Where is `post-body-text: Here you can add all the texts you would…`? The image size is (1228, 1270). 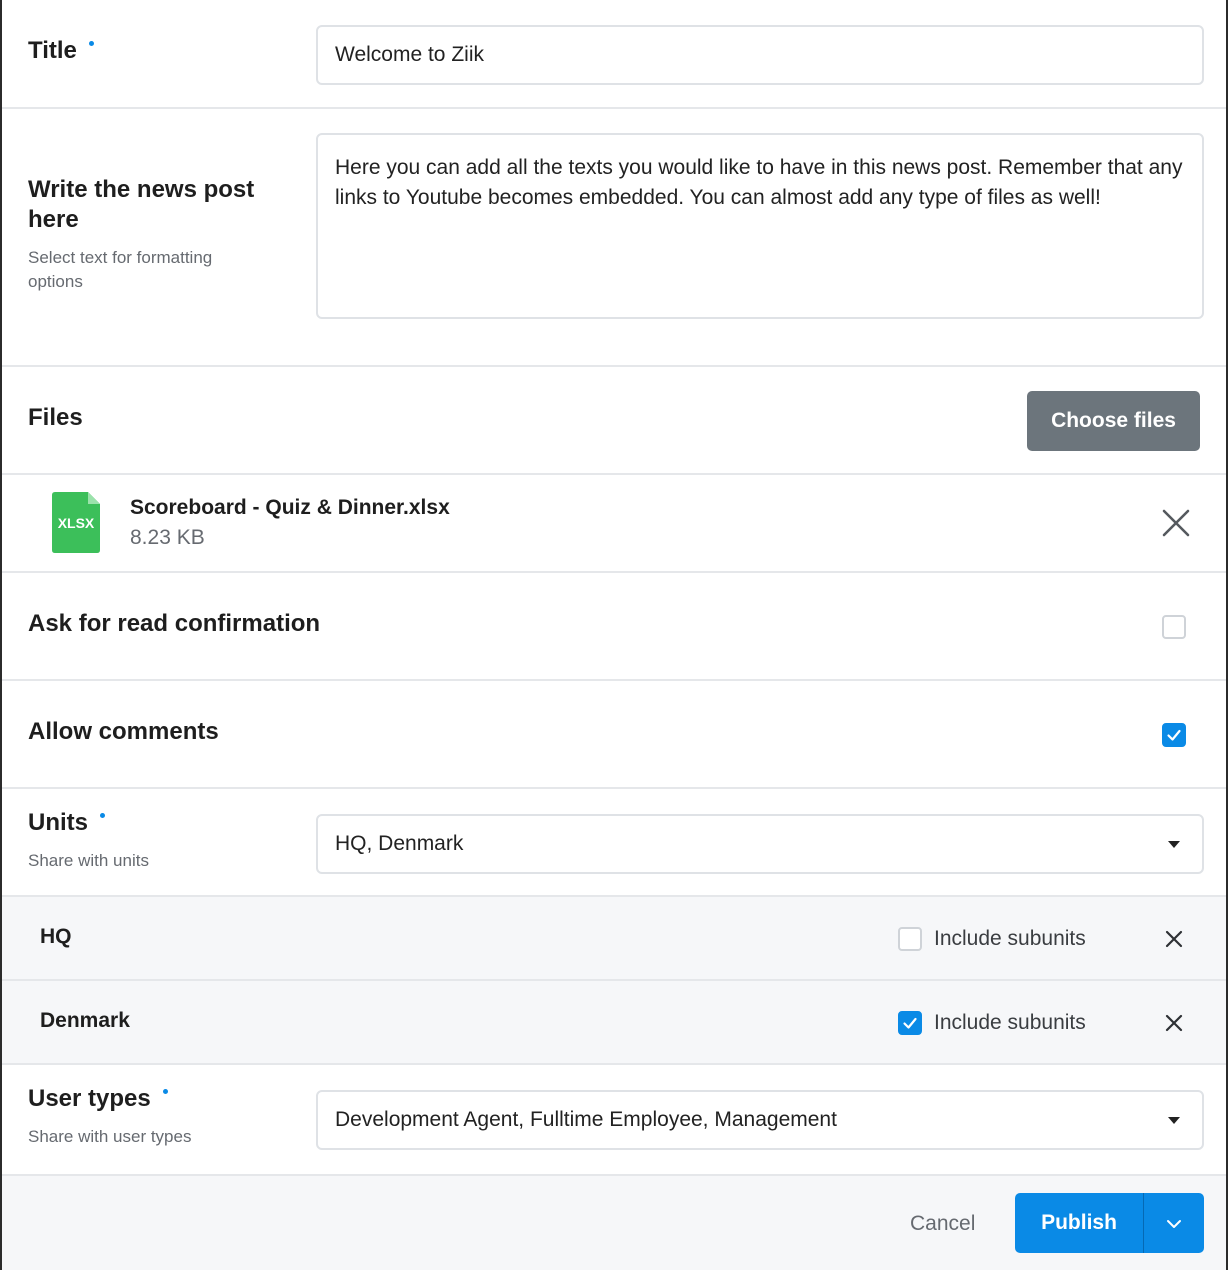 post-body-text: Here you can add all the texts you would… is located at coordinates (759, 182).